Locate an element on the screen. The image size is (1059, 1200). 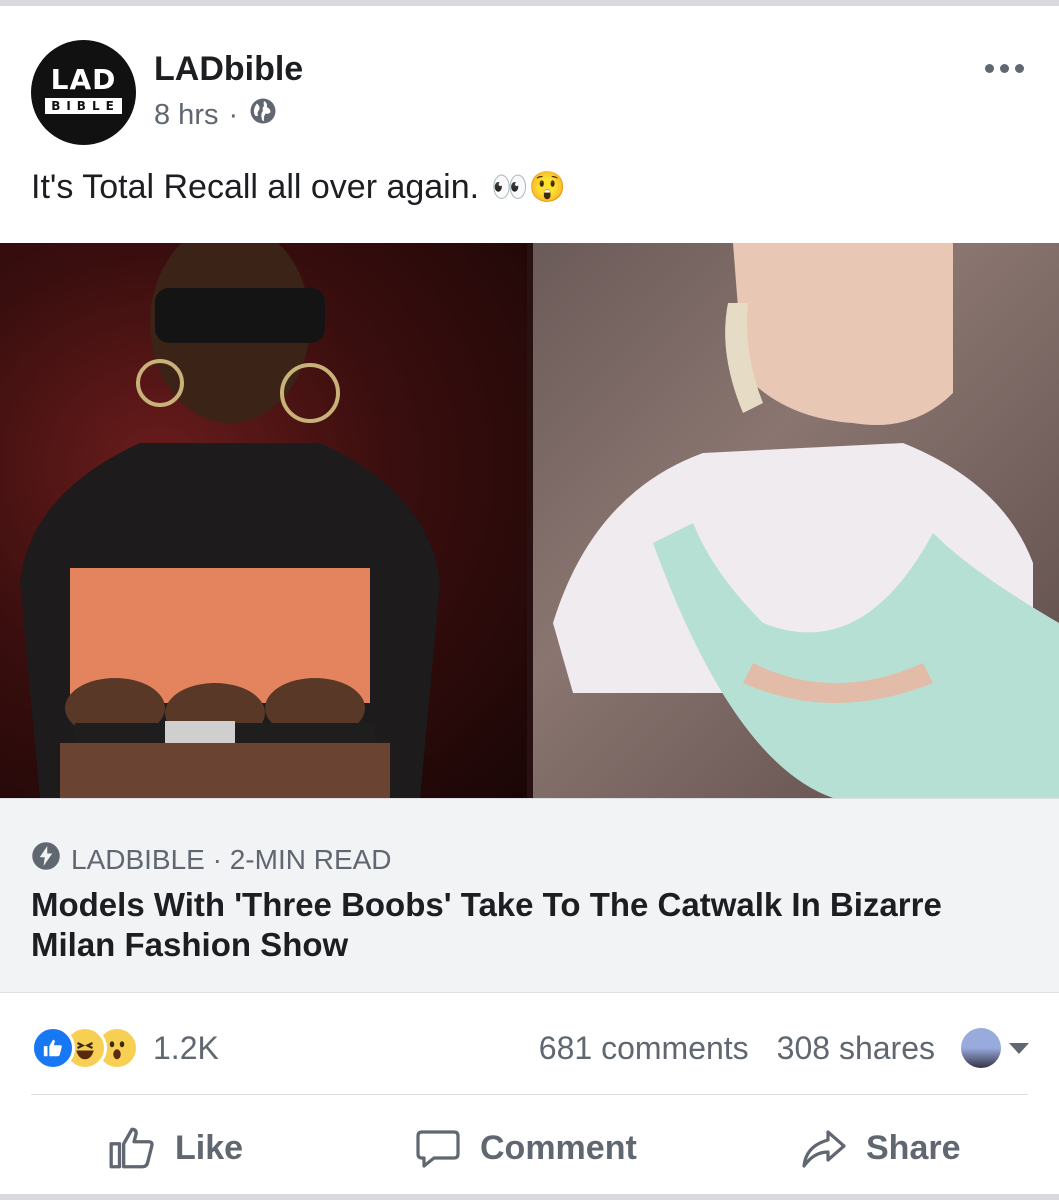
logo-text-bible: BIBLE is located at coordinates (83, 106).